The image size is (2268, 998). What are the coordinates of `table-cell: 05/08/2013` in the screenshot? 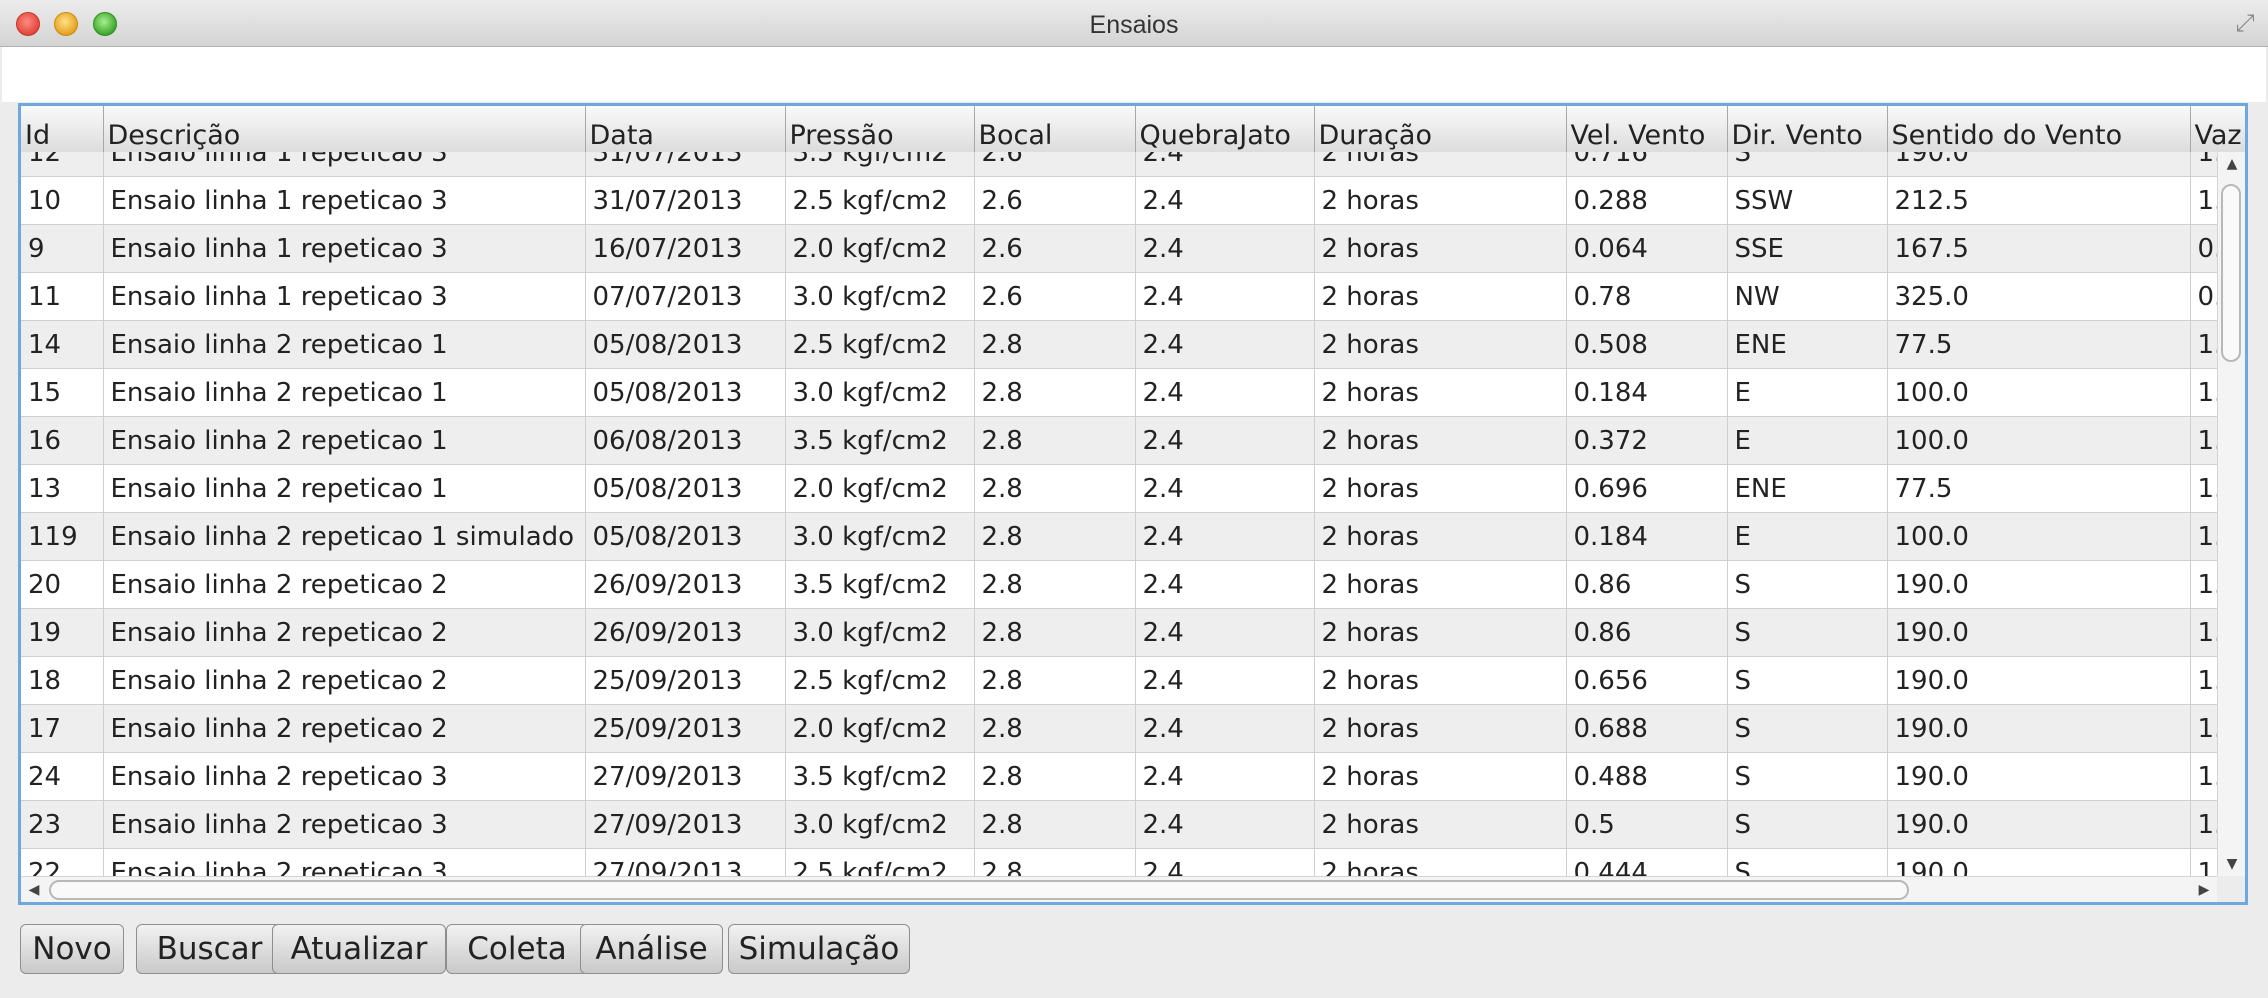 It's located at (685, 392).